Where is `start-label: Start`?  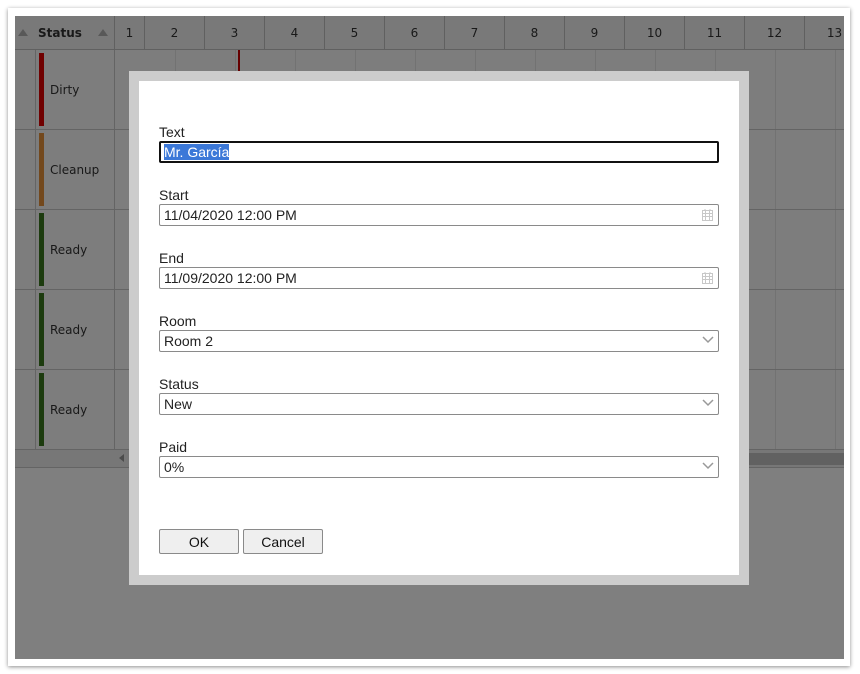 start-label: Start is located at coordinates (174, 195).